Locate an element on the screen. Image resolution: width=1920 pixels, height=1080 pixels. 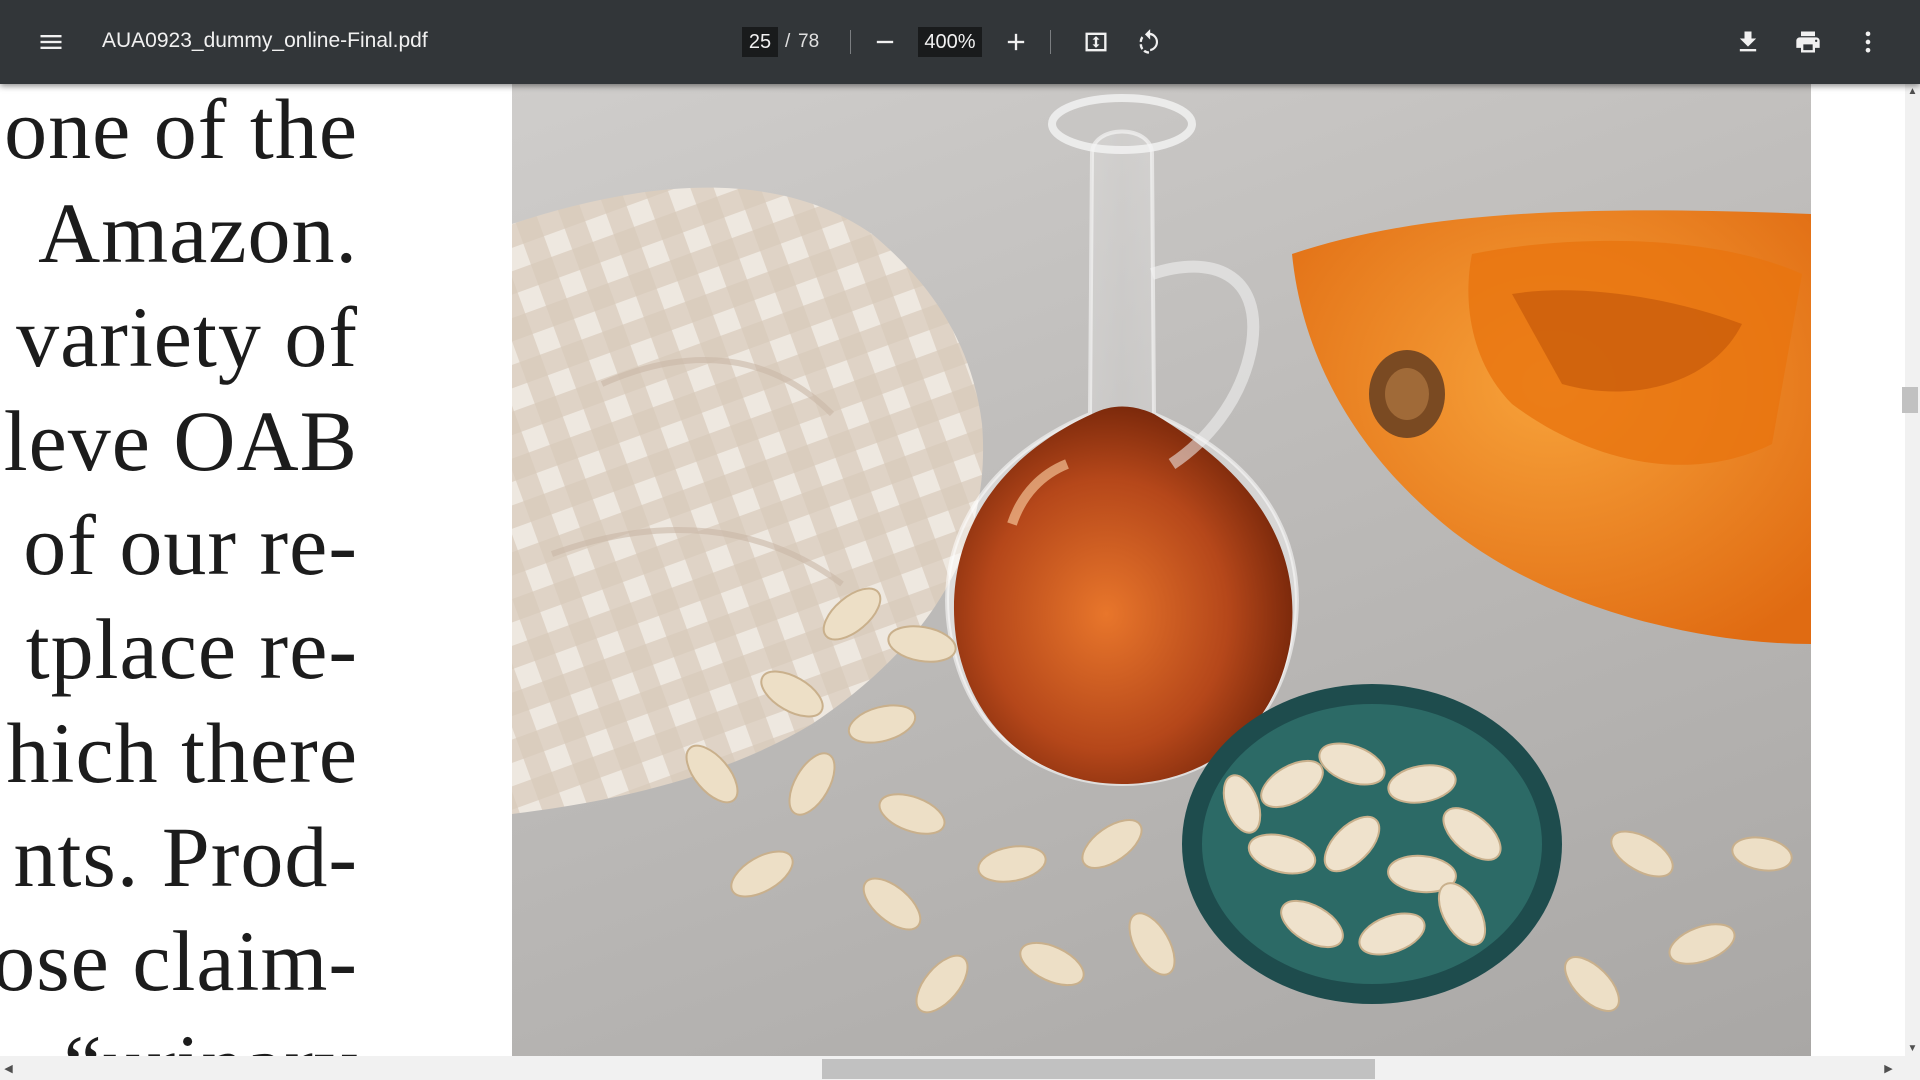
zoom-level-input: 400% is located at coordinates (950, 42).